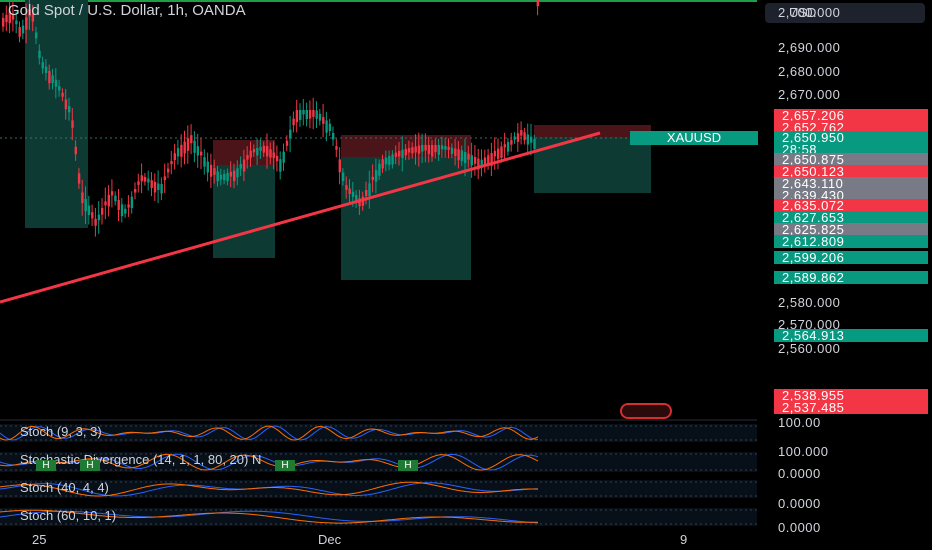  Describe the element at coordinates (127, 10) in the screenshot. I see `chart-title: Gold Spot / U.S. Dollar, 1h, OANDA` at that location.